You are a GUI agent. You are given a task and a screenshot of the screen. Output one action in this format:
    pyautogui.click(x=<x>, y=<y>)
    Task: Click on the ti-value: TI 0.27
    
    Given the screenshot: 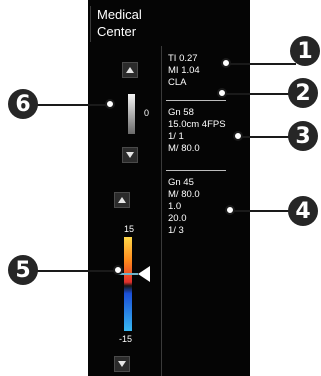 What is the action you would take?
    pyautogui.click(x=183, y=58)
    